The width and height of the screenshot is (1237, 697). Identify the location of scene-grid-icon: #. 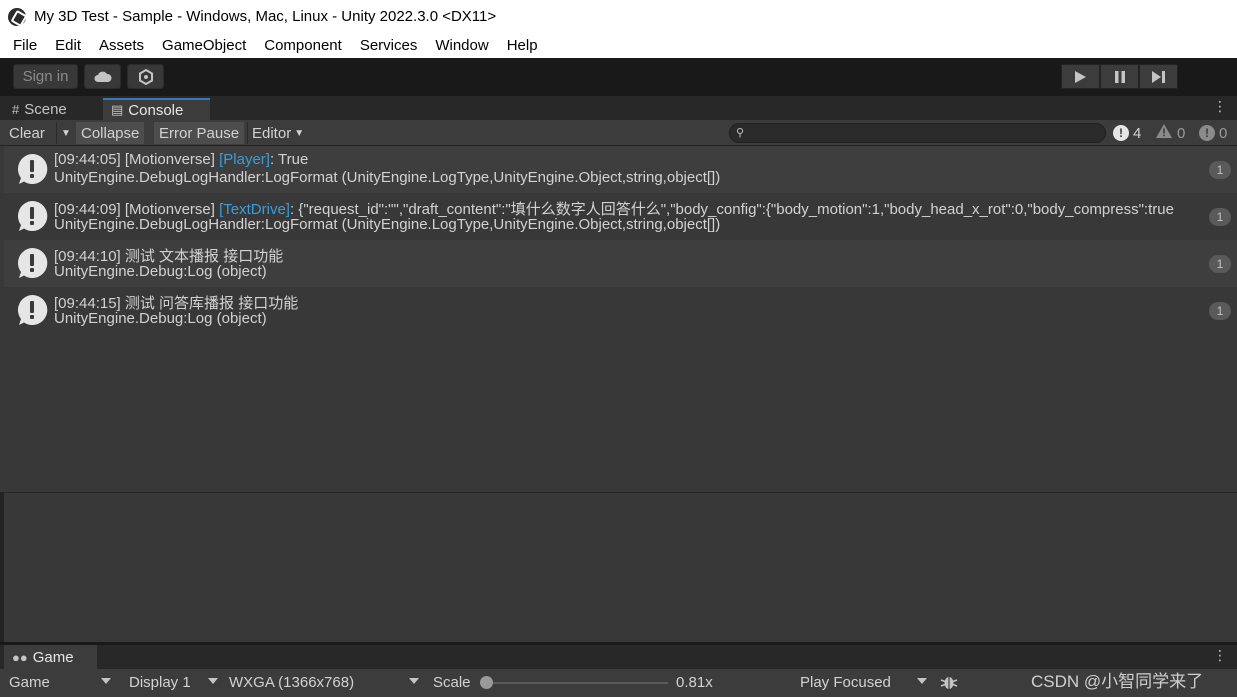
(16, 109).